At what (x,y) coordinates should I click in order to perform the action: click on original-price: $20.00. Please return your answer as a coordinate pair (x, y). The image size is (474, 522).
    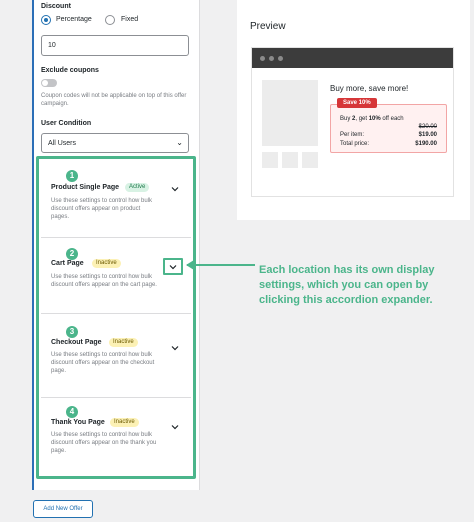
    Looking at the image, I should click on (427, 127).